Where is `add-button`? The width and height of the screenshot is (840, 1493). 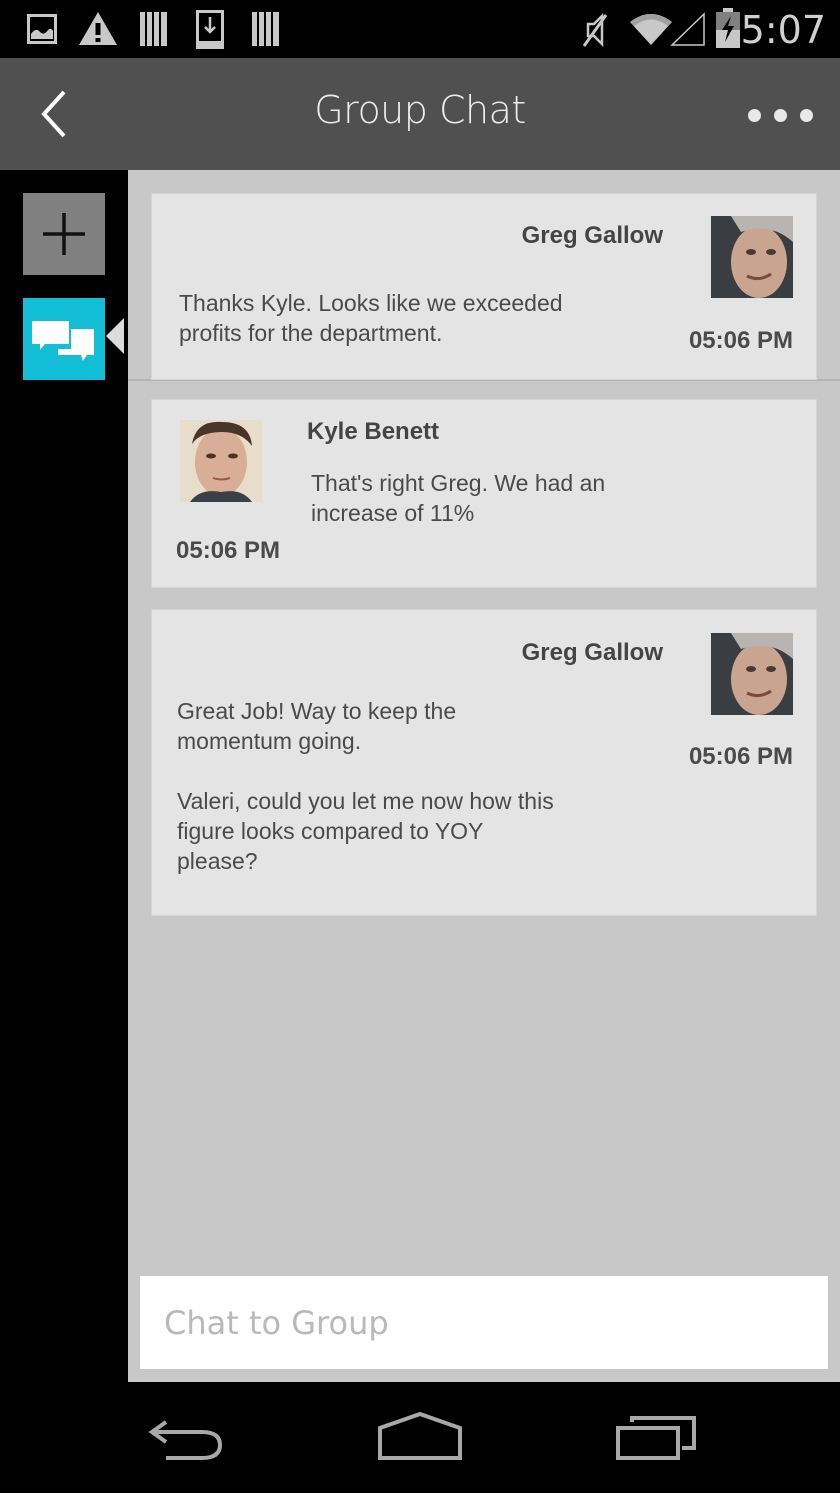
add-button is located at coordinates (64, 234).